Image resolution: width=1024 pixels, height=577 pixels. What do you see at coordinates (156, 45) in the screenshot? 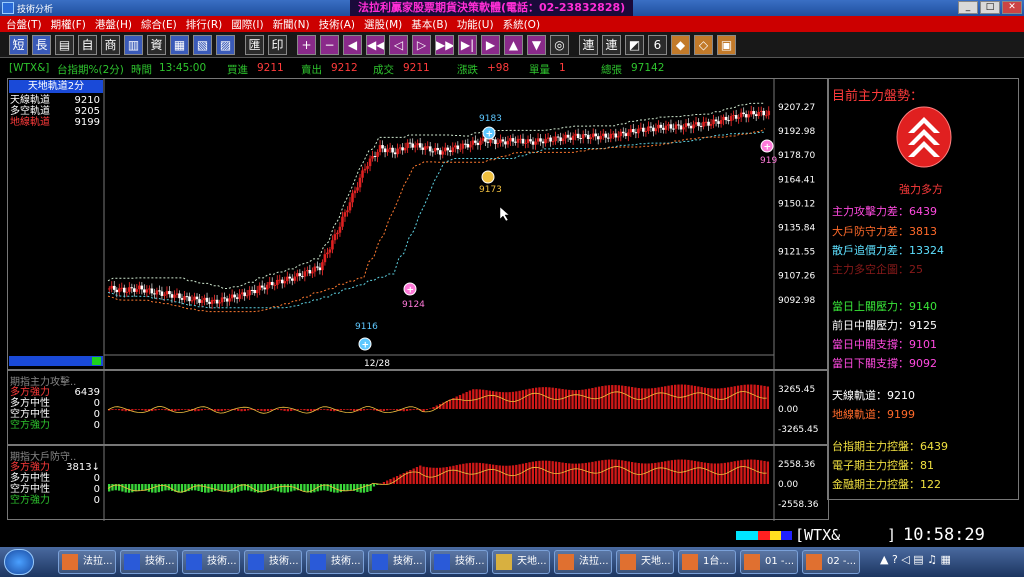
I see `data-icon: 資` at bounding box center [156, 45].